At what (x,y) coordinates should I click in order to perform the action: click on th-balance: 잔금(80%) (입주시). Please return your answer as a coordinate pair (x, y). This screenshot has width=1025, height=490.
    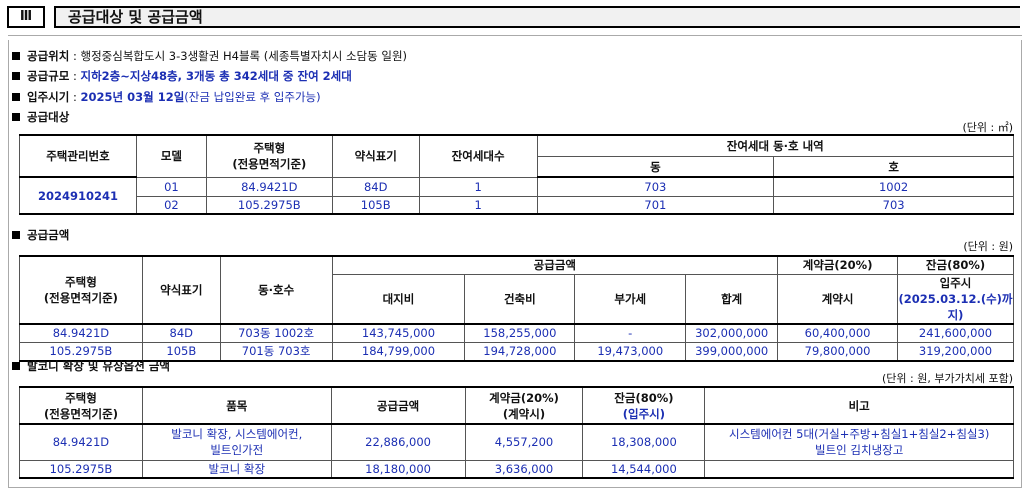
    Looking at the image, I should click on (644, 405).